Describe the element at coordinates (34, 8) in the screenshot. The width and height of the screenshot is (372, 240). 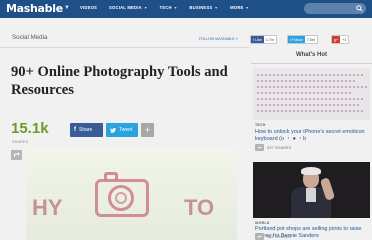
I see `mashable-logo: Mashable` at that location.